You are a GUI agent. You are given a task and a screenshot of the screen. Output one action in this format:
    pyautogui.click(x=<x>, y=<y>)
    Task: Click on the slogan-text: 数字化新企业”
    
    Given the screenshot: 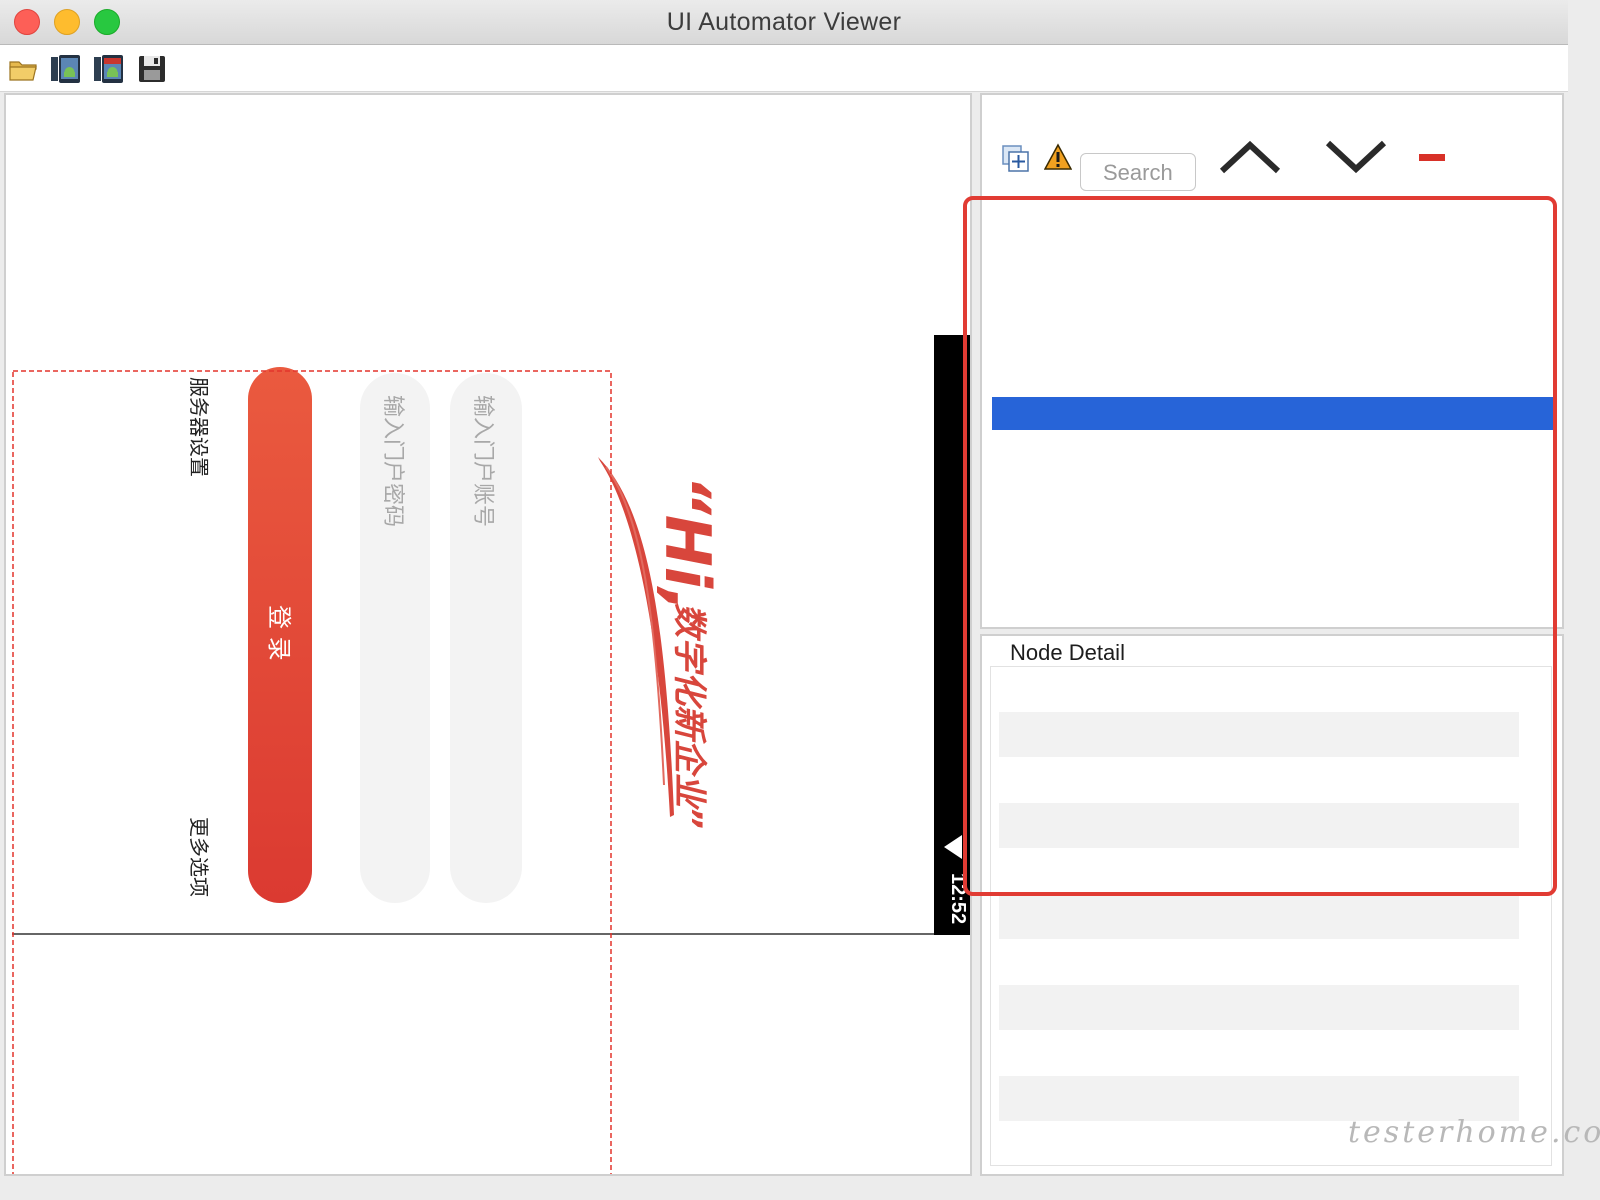 What is the action you would take?
    pyautogui.click(x=689, y=716)
    